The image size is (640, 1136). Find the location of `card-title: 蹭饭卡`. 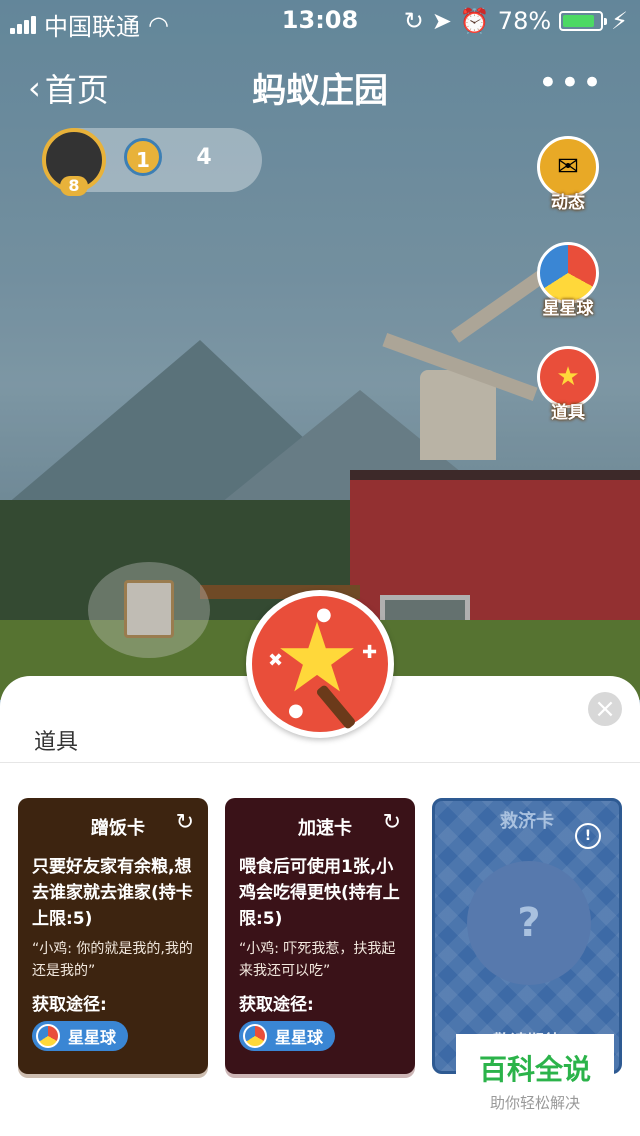

card-title: 蹭饭卡 is located at coordinates (118, 828).